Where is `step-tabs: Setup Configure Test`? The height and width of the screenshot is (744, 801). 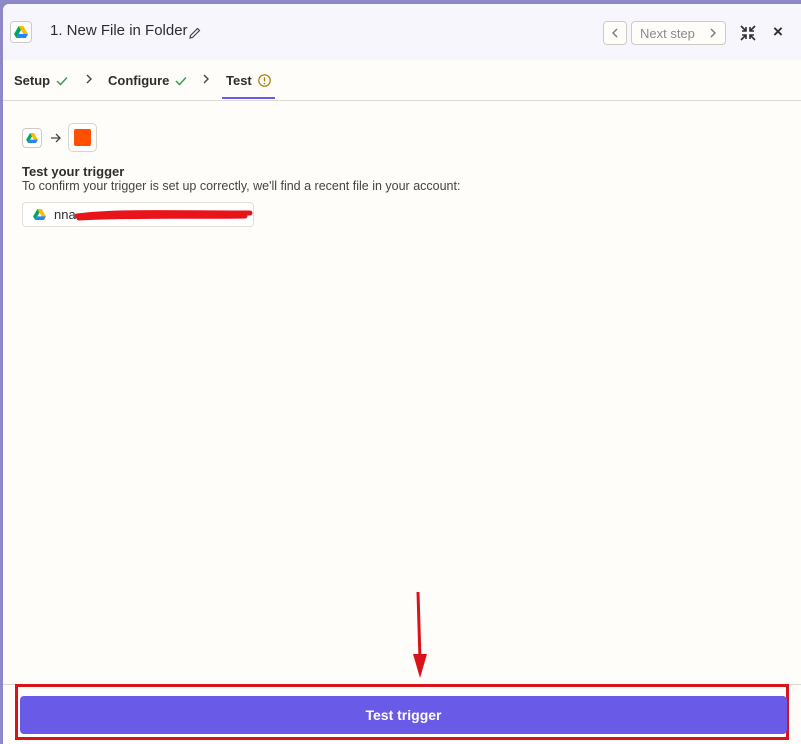
step-tabs: Setup Configure Test is located at coordinates (402, 81).